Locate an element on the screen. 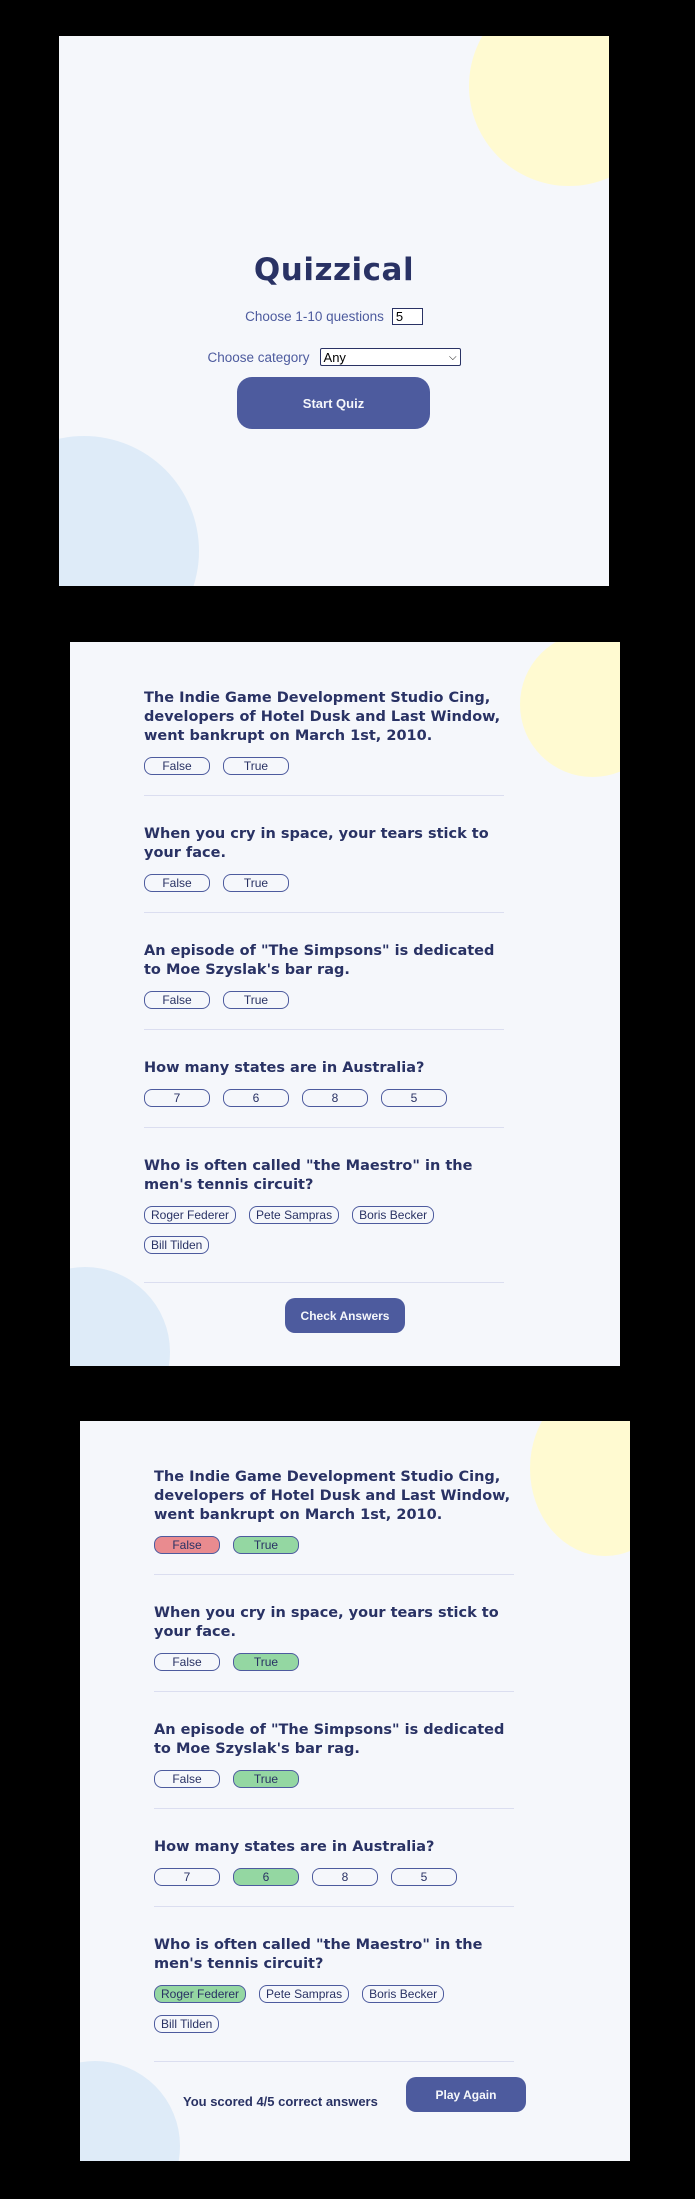 Image resolution: width=695 pixels, height=2199 pixels. category-label: Choose category is located at coordinates (258, 357).